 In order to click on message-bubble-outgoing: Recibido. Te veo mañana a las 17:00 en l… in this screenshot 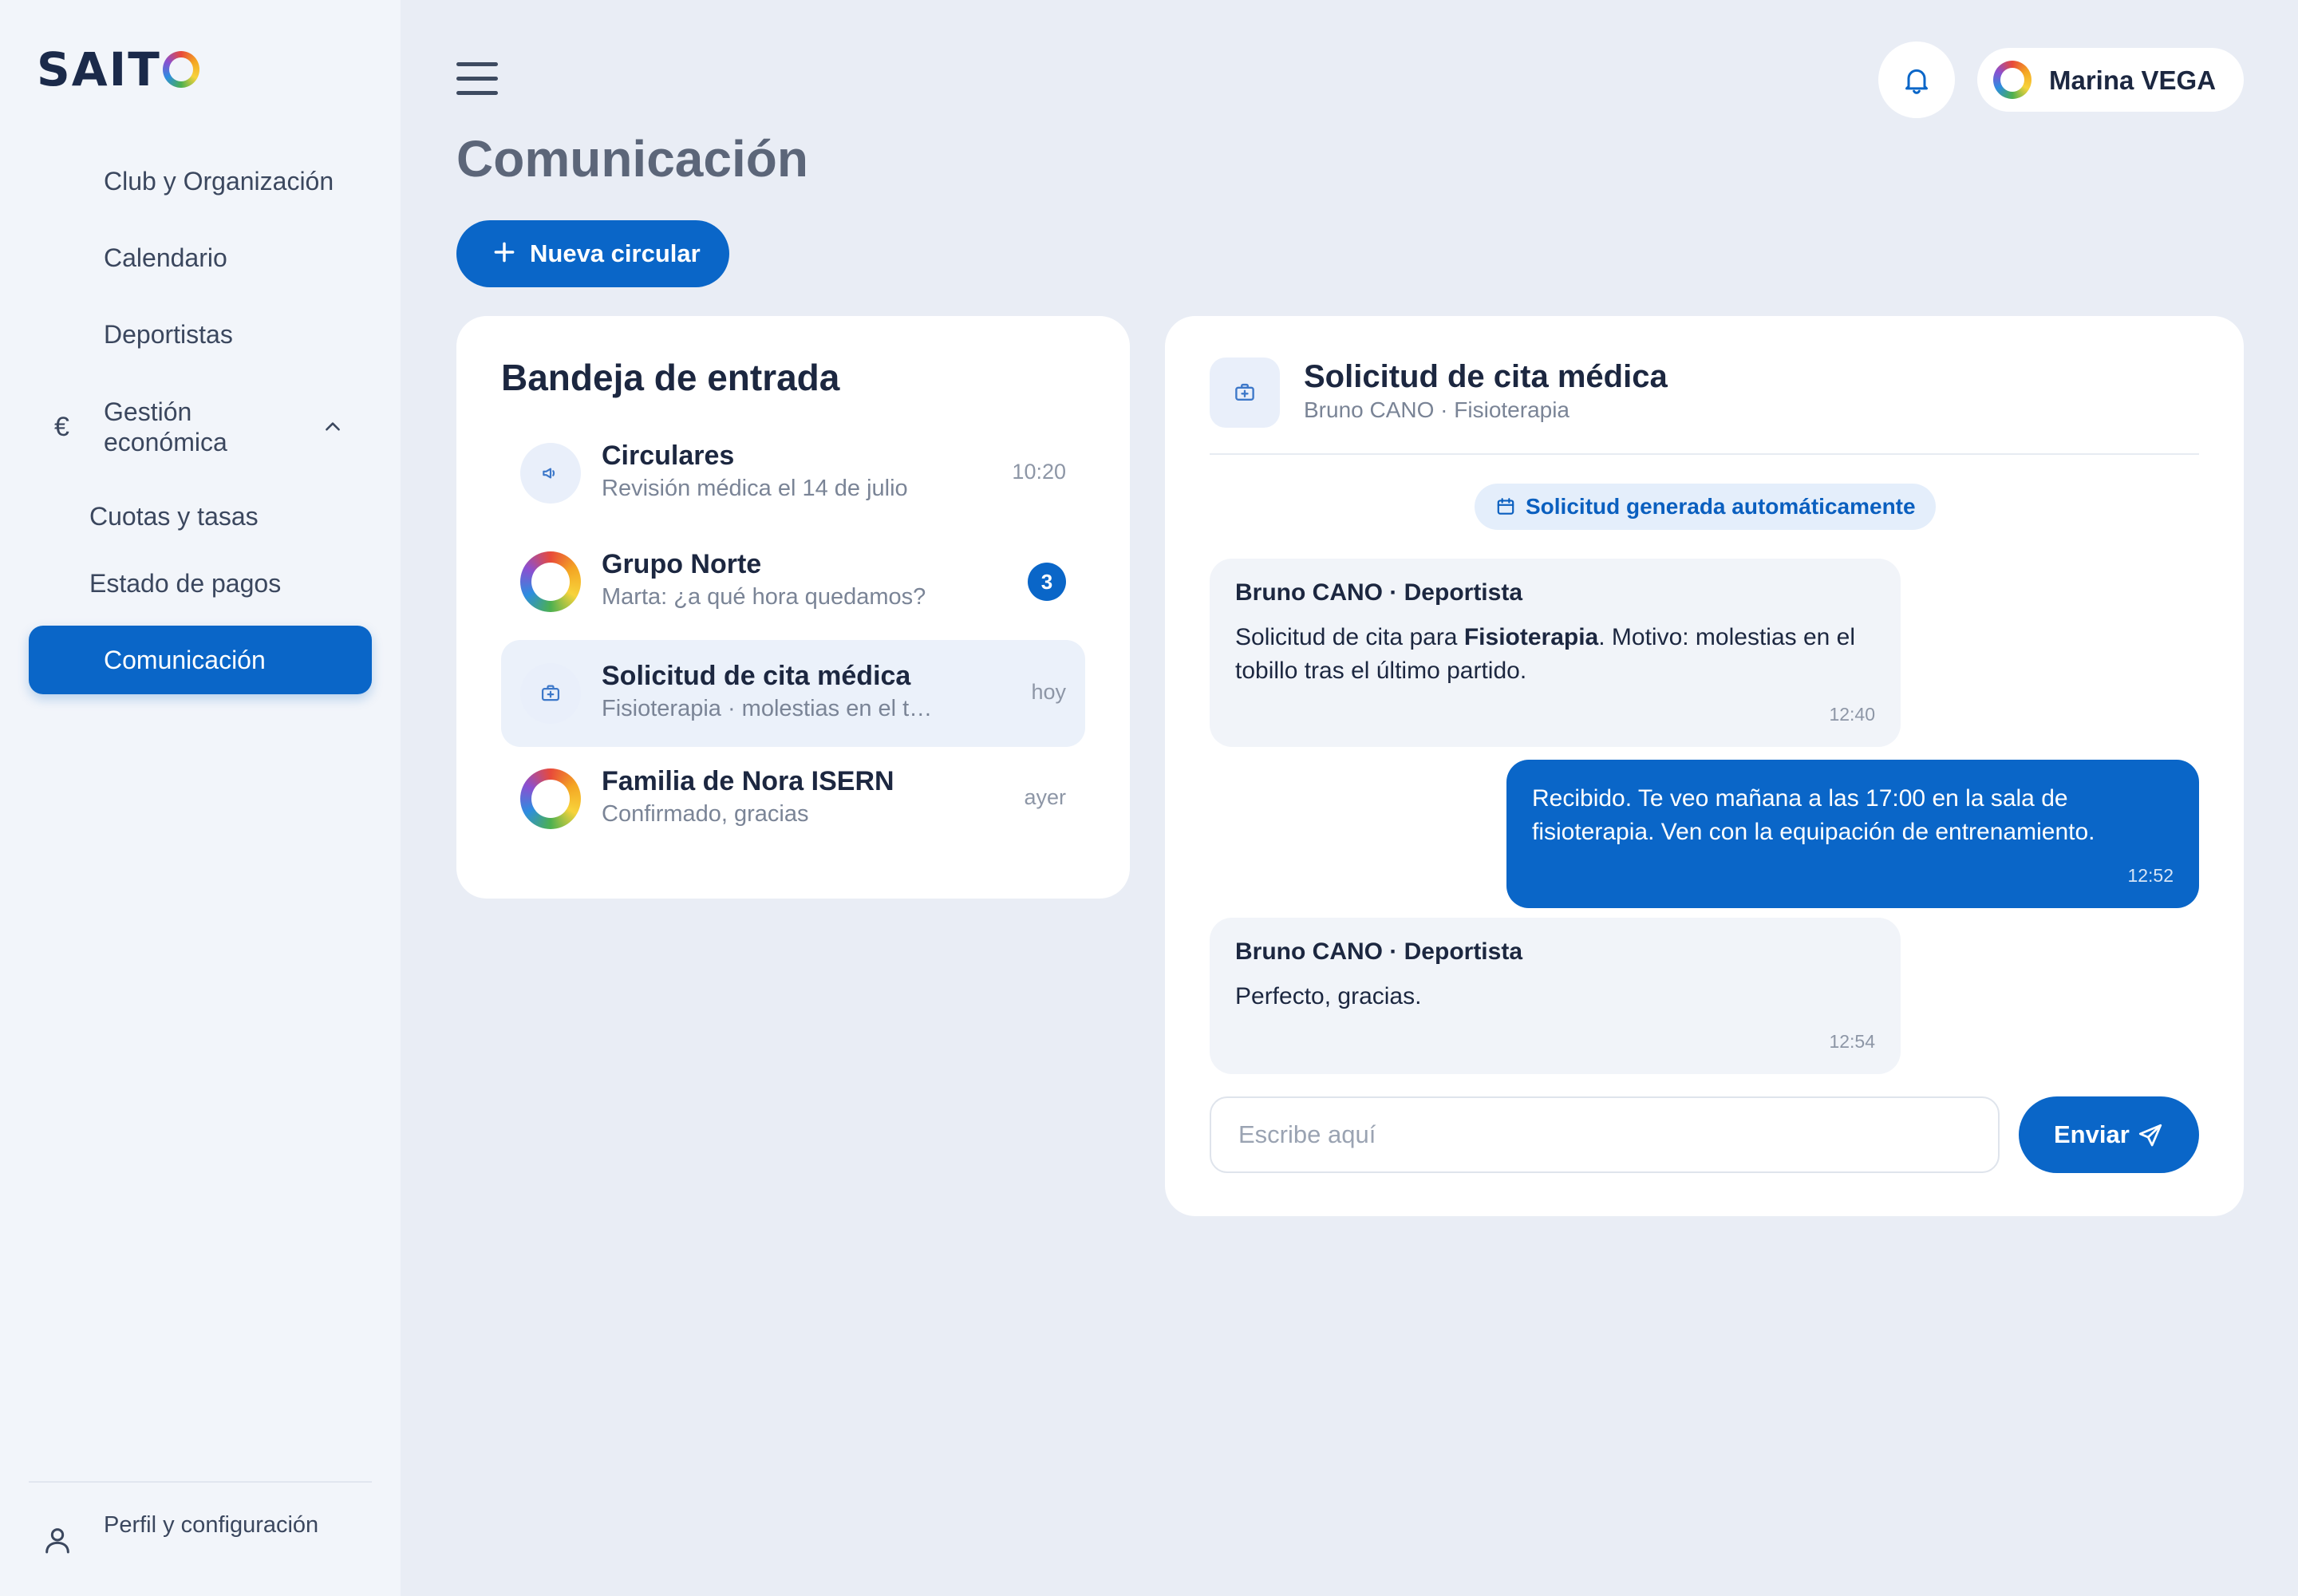, I will do `click(1853, 834)`.